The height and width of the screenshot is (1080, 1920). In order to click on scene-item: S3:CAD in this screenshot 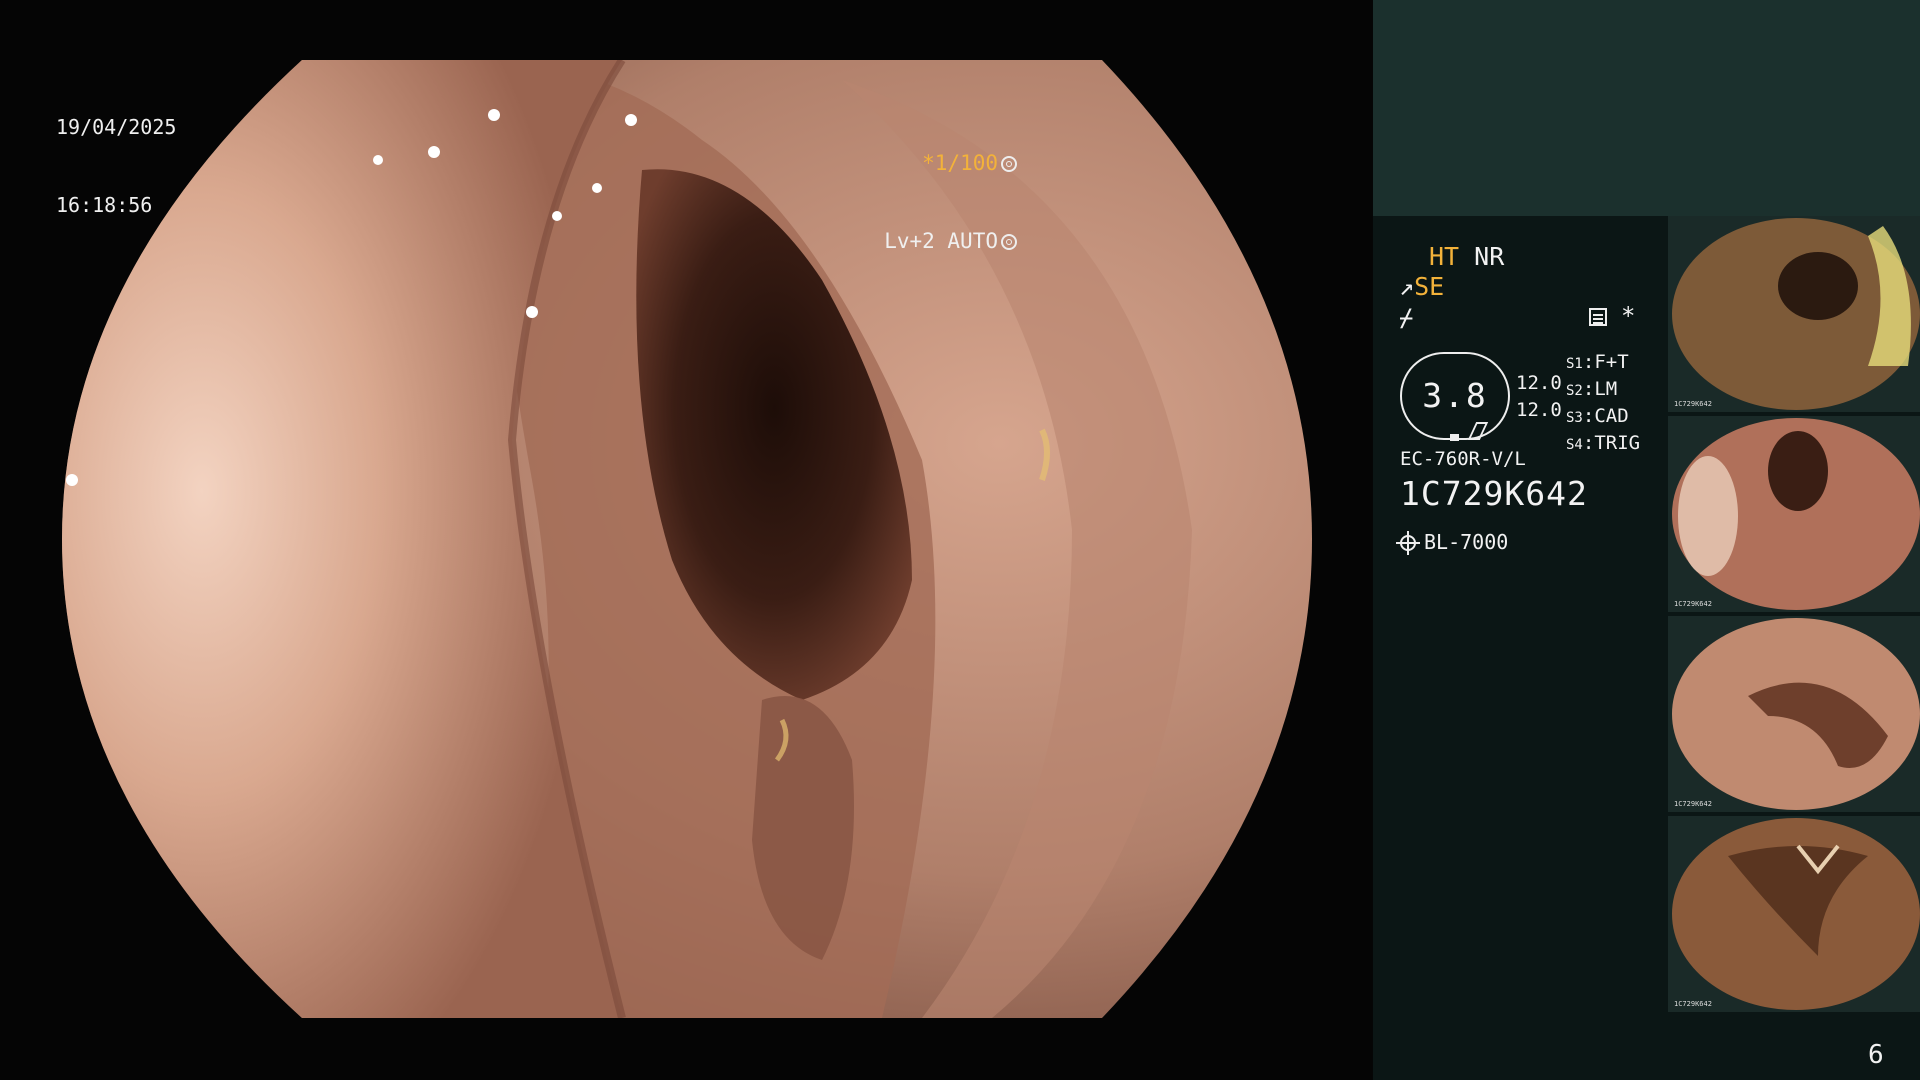, I will do `click(1597, 416)`.